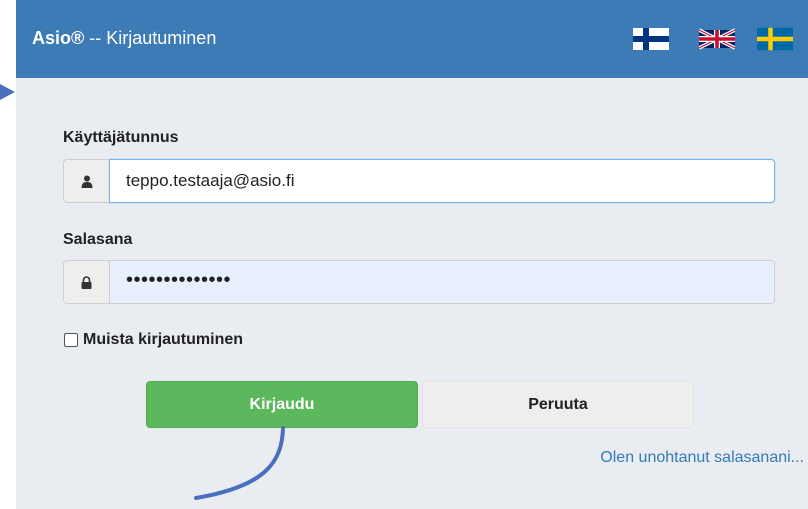  I want to click on finnish-flag-icon, so click(651, 39).